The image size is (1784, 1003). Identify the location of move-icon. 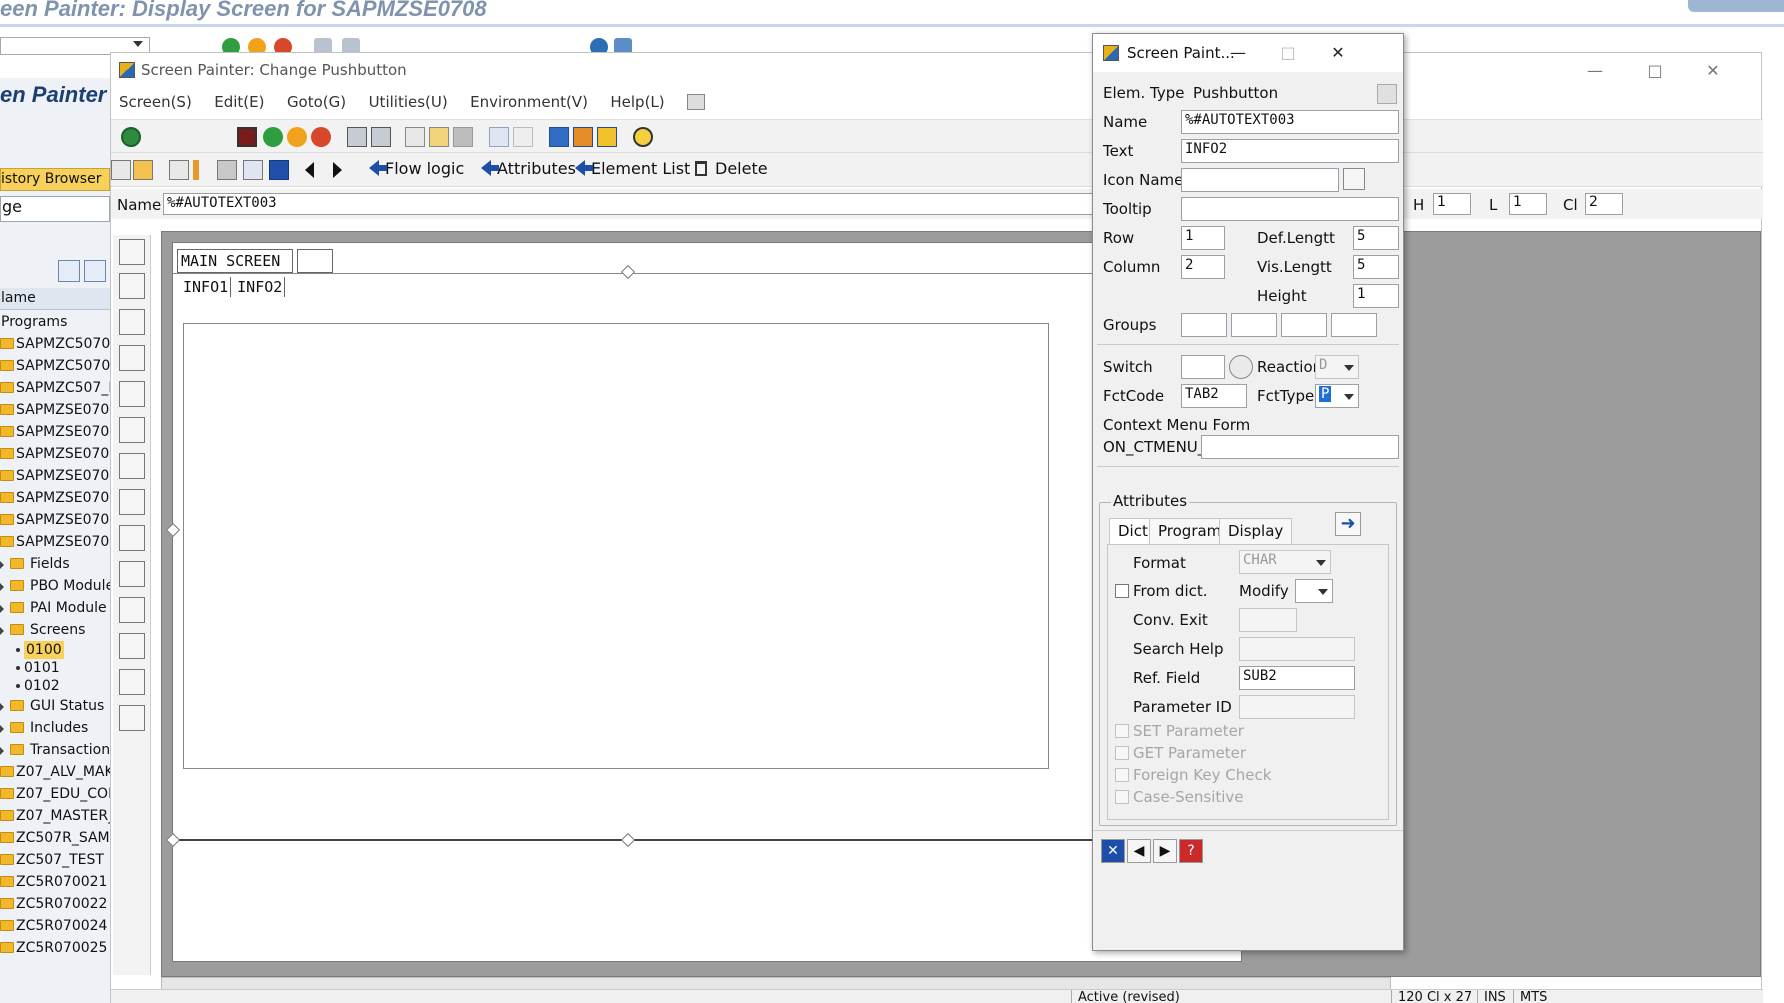
(253, 170).